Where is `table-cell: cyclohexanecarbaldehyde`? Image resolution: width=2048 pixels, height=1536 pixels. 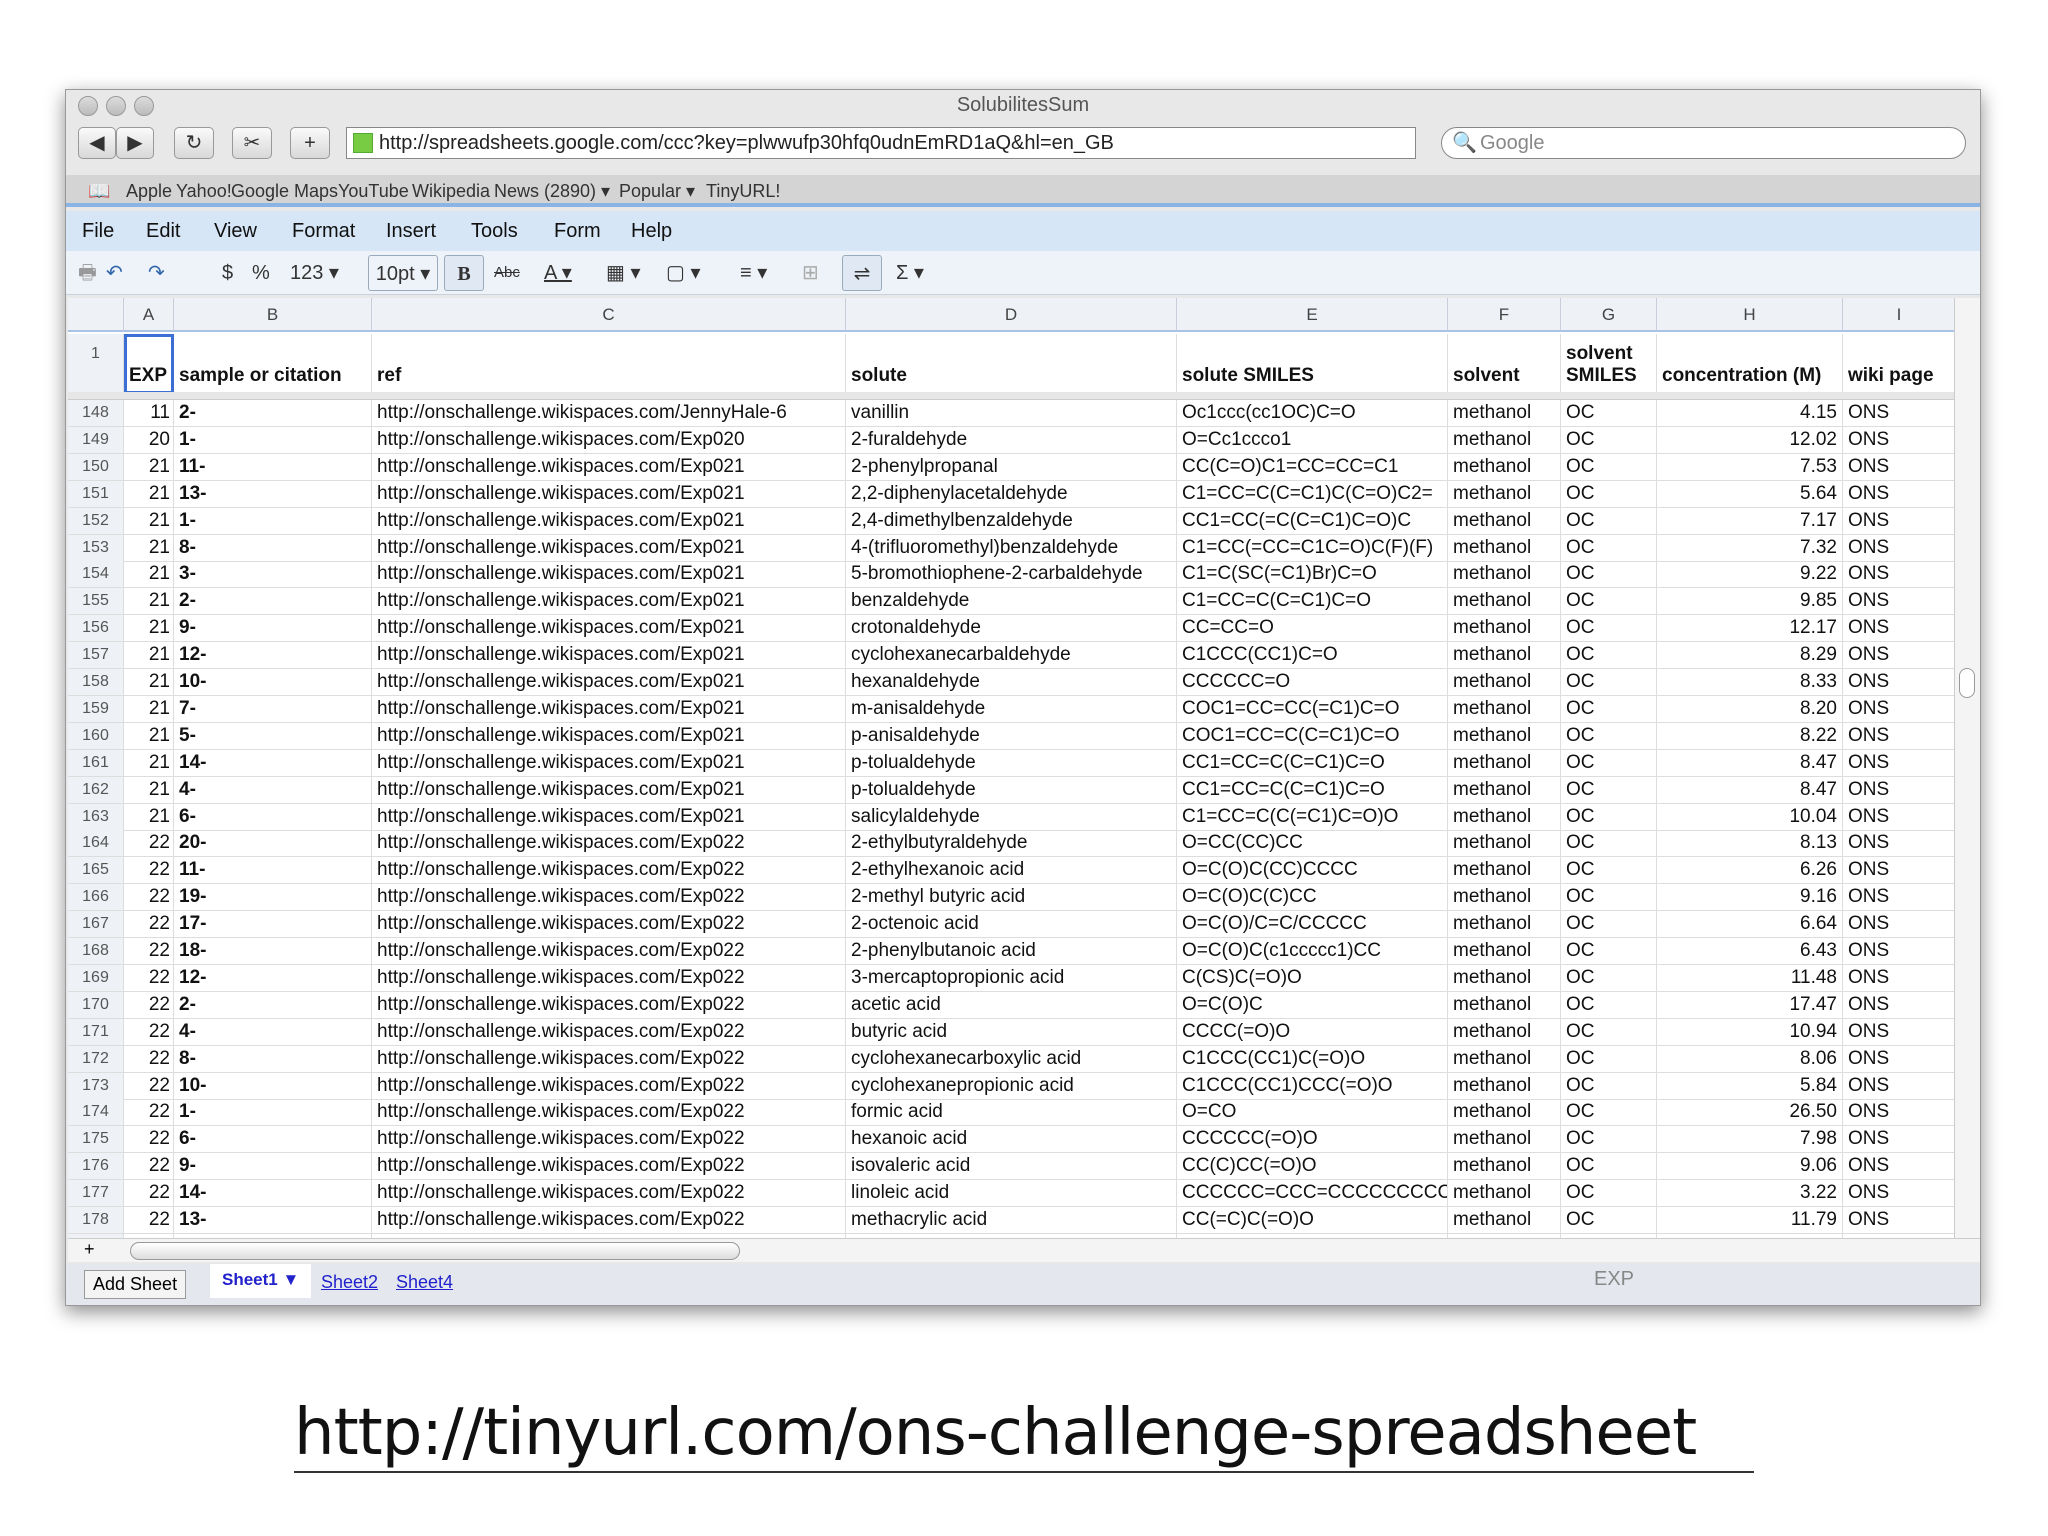
table-cell: cyclohexanecarbaldehyde is located at coordinates (1011, 656).